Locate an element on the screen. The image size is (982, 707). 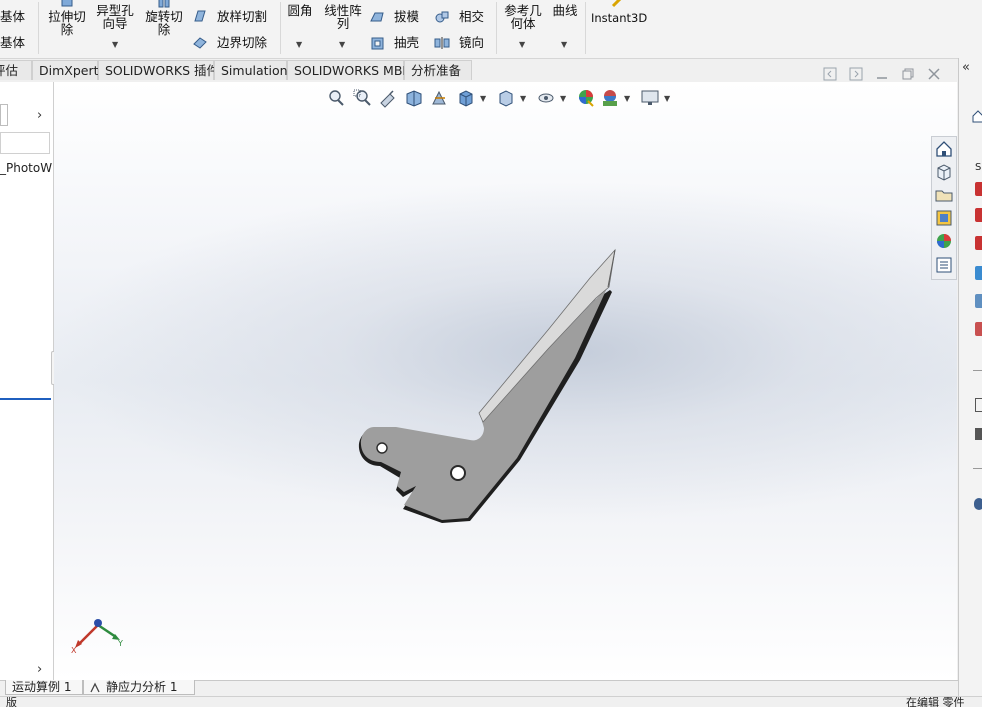
tab-dimxpert: DimXpert is located at coordinates (65, 70).